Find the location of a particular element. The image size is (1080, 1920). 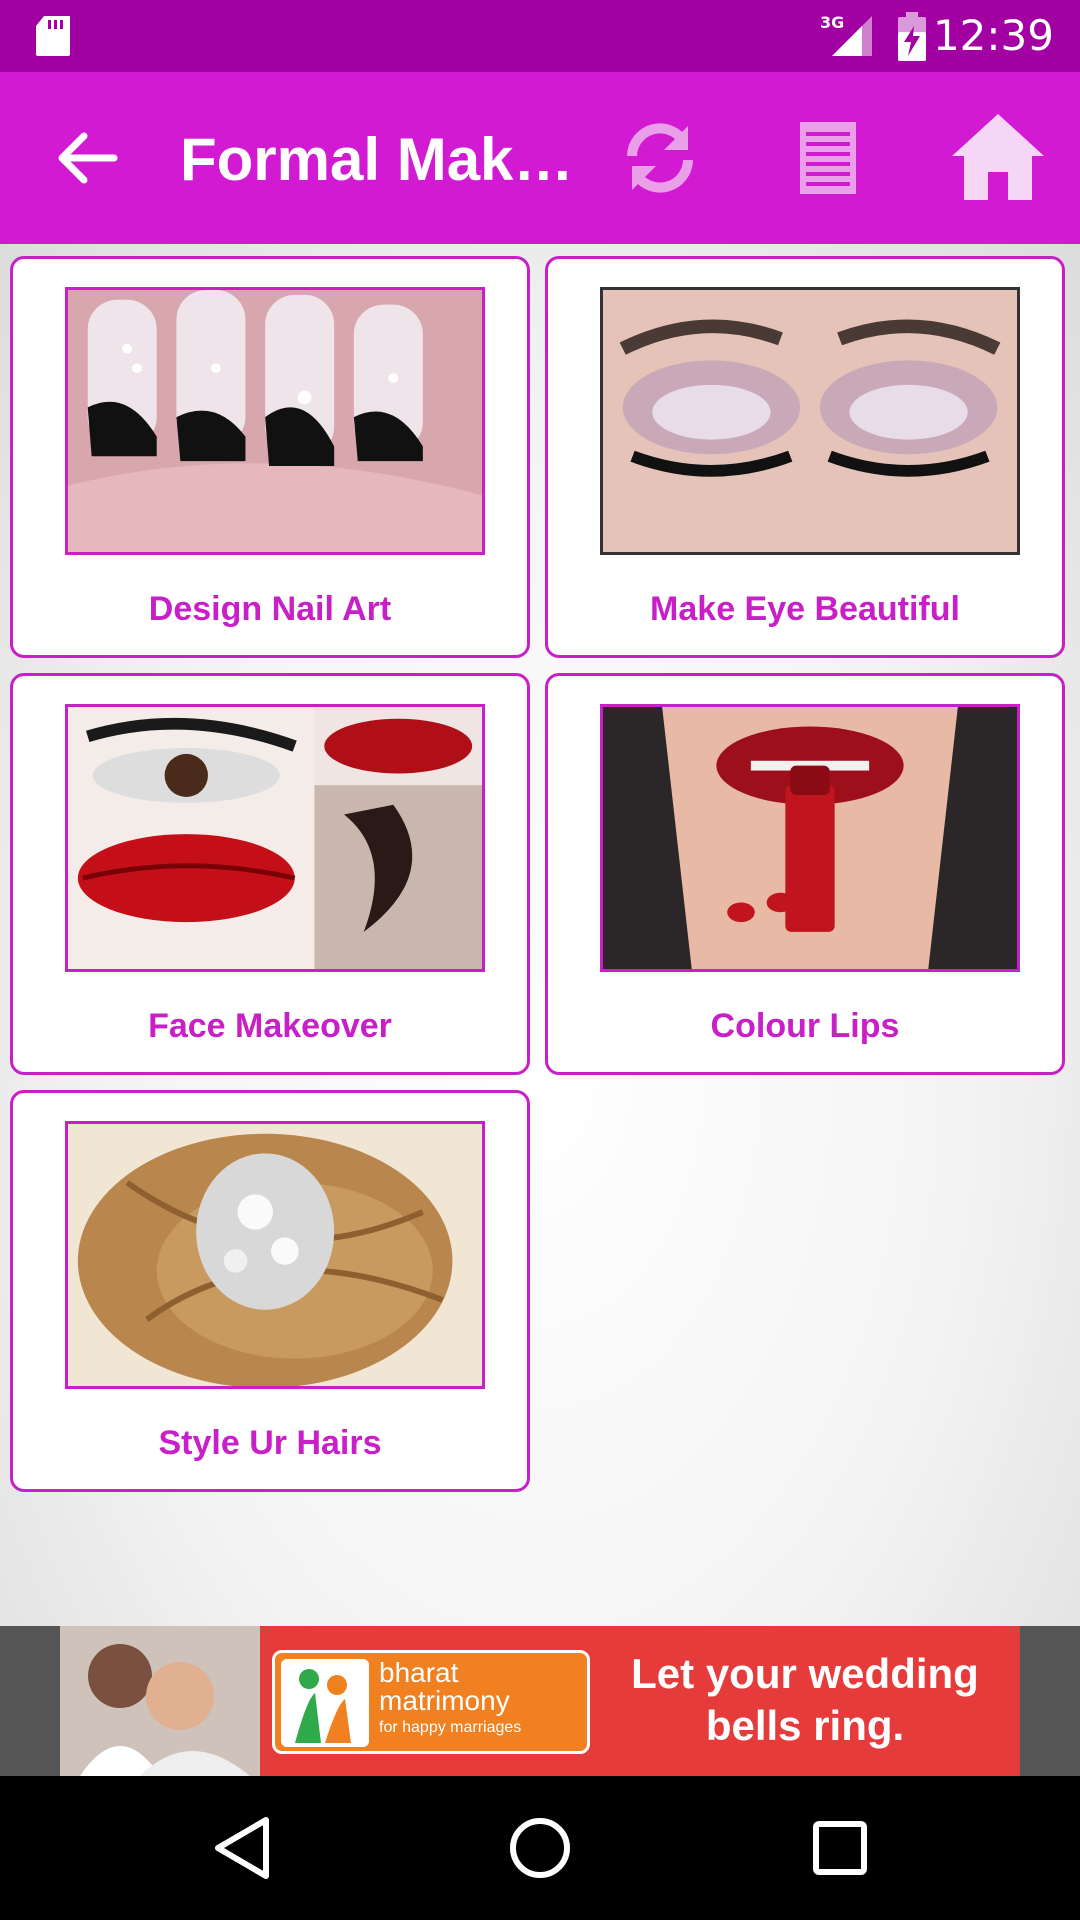

system-nav-bar is located at coordinates (540, 1848).